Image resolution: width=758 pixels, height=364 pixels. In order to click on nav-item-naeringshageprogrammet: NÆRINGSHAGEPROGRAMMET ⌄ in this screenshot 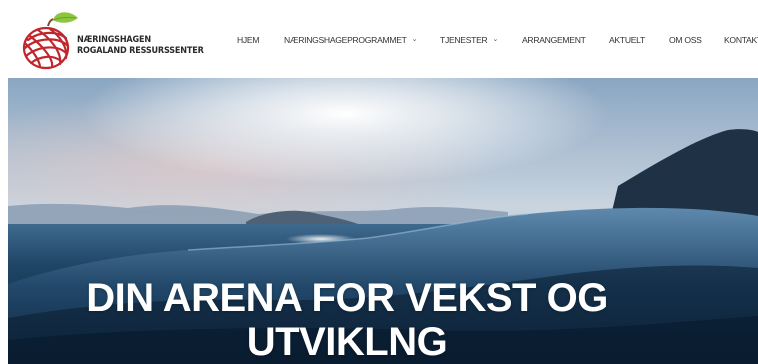, I will do `click(350, 40)`.